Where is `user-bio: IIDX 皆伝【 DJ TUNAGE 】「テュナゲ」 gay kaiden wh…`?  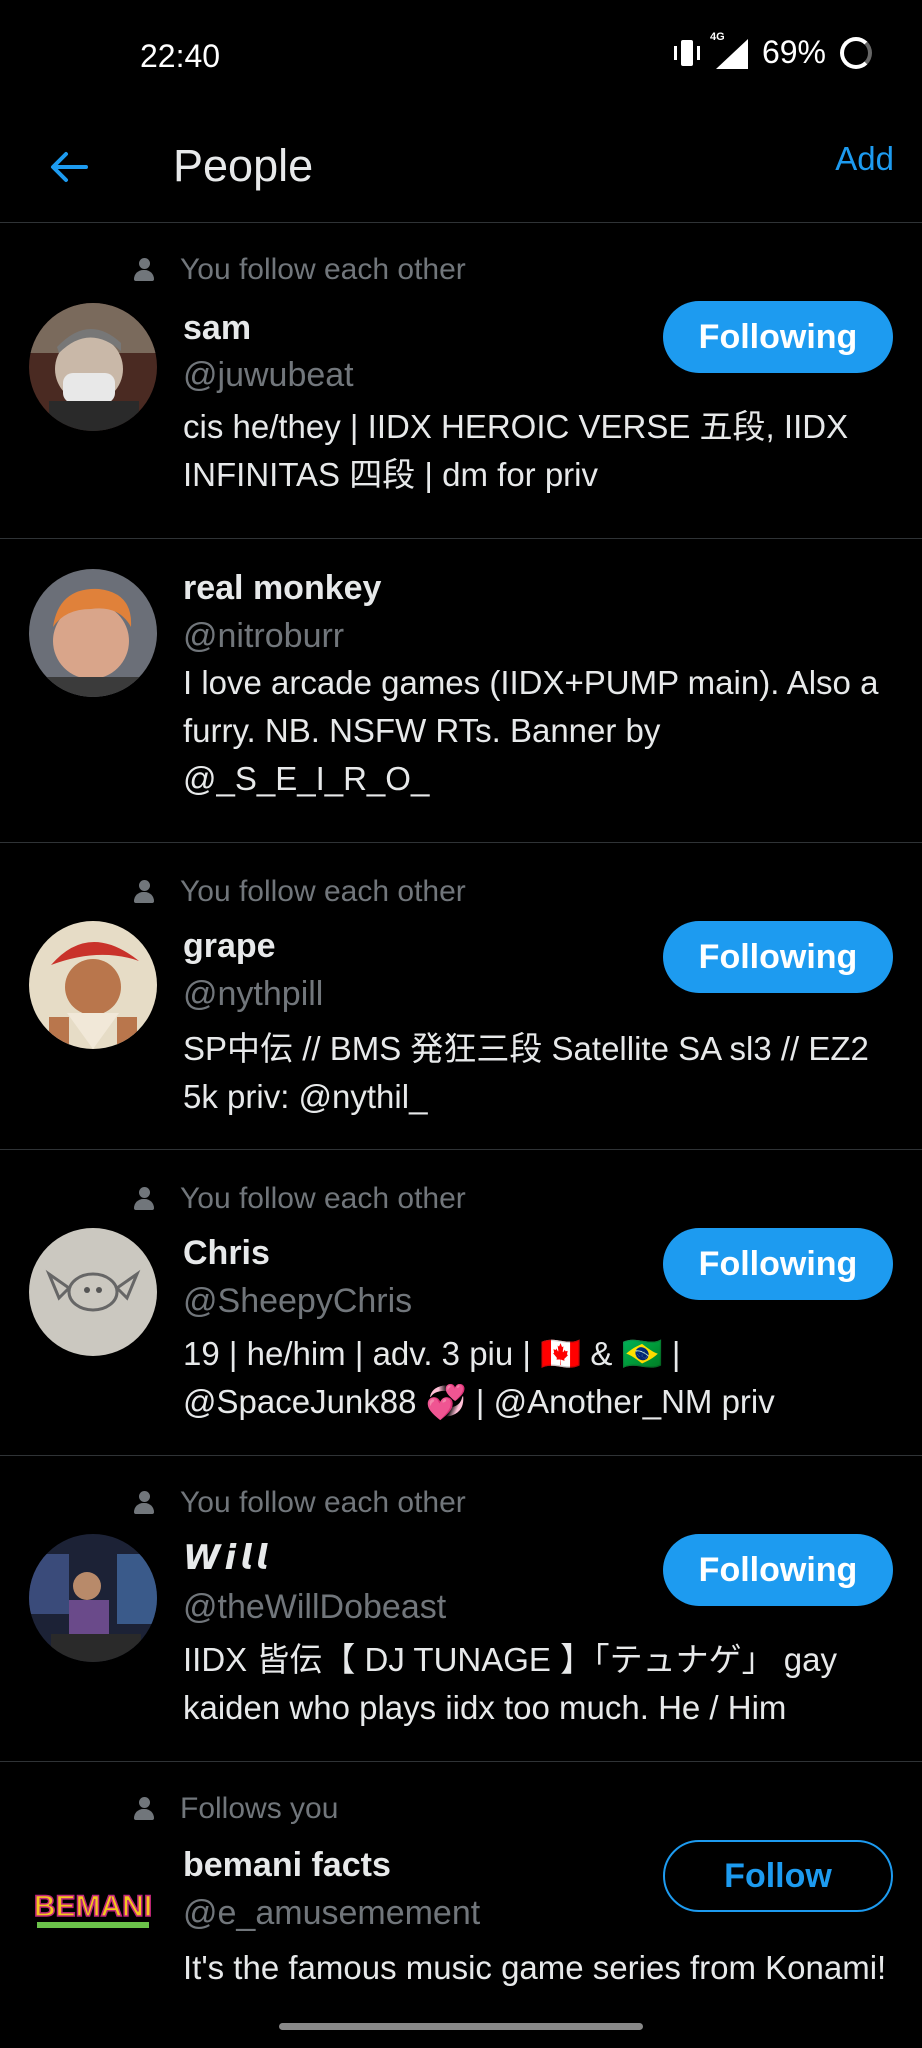
user-bio: IIDX 皆伝【 DJ TUNAGE 】「テュナゲ」 gay kaiden wh… is located at coordinates (510, 1683).